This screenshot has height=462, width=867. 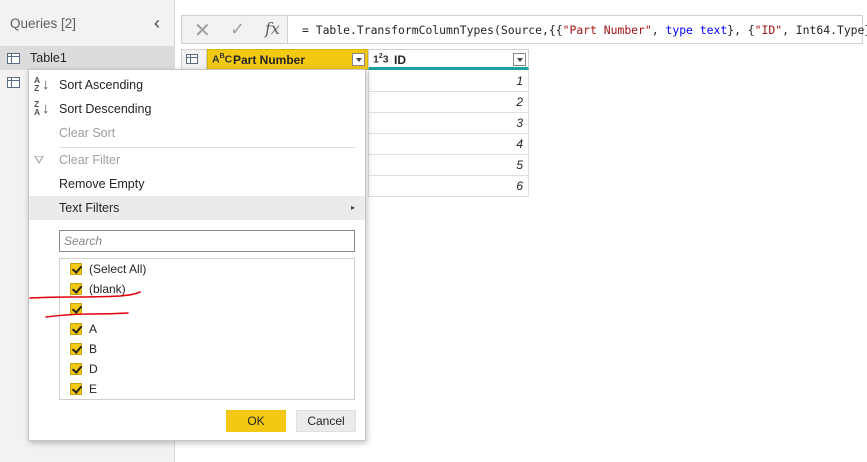 What do you see at coordinates (90, 160) in the screenshot?
I see `menu-label: Clear Filter` at bounding box center [90, 160].